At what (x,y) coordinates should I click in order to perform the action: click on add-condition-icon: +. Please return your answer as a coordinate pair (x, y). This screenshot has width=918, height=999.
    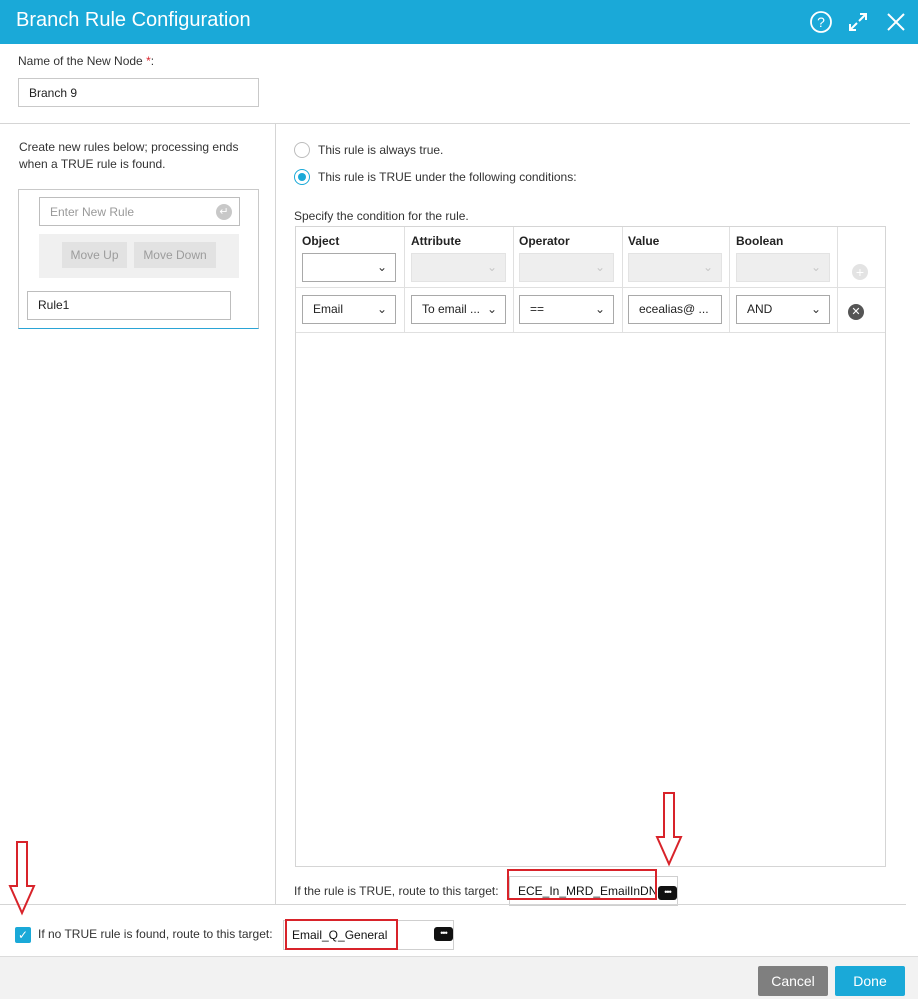
    Looking at the image, I should click on (860, 272).